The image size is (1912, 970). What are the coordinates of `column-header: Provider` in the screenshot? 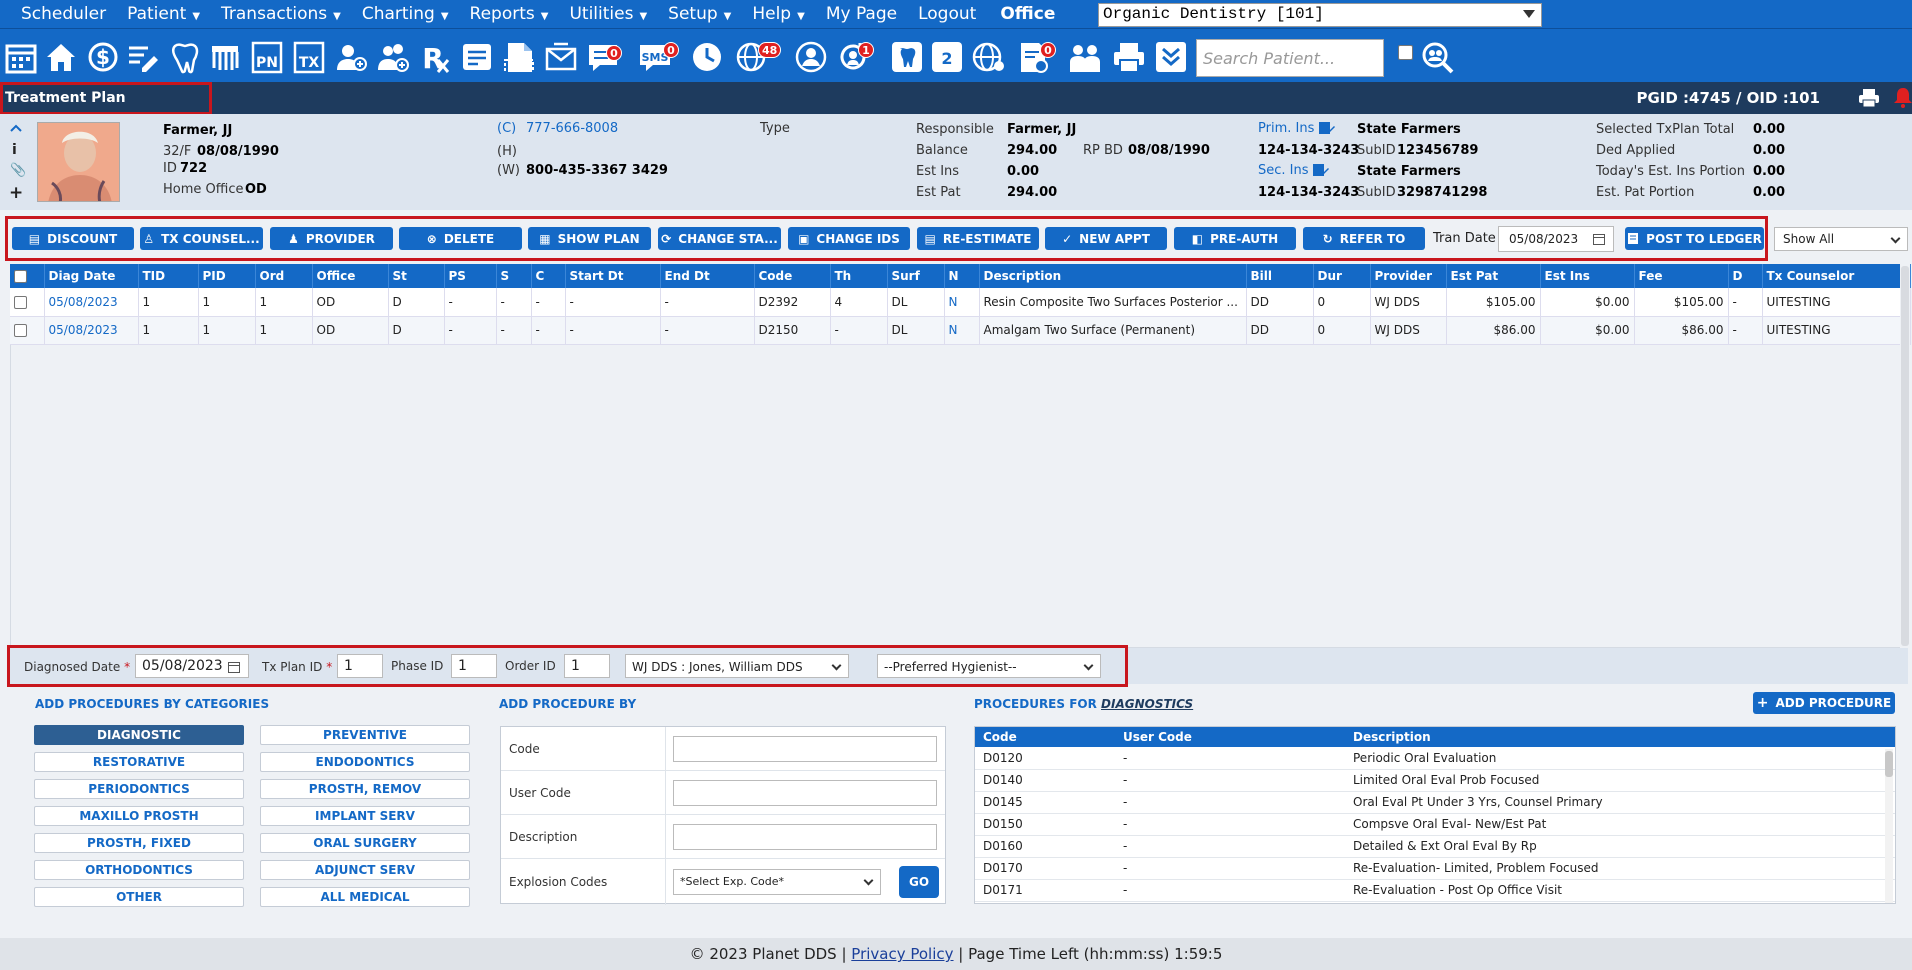 It's located at (1408, 276).